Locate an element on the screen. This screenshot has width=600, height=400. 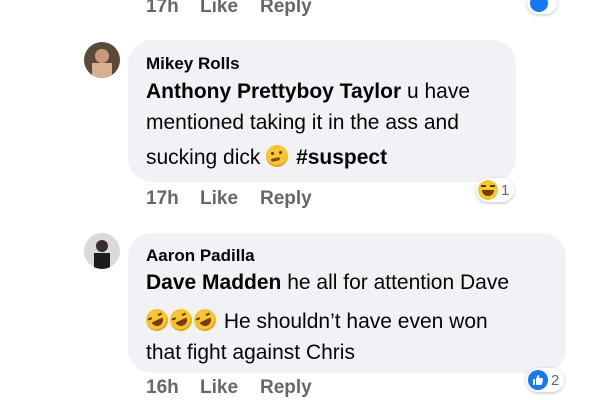
comment-text-line: that fight against Chris is located at coordinates (250, 352).